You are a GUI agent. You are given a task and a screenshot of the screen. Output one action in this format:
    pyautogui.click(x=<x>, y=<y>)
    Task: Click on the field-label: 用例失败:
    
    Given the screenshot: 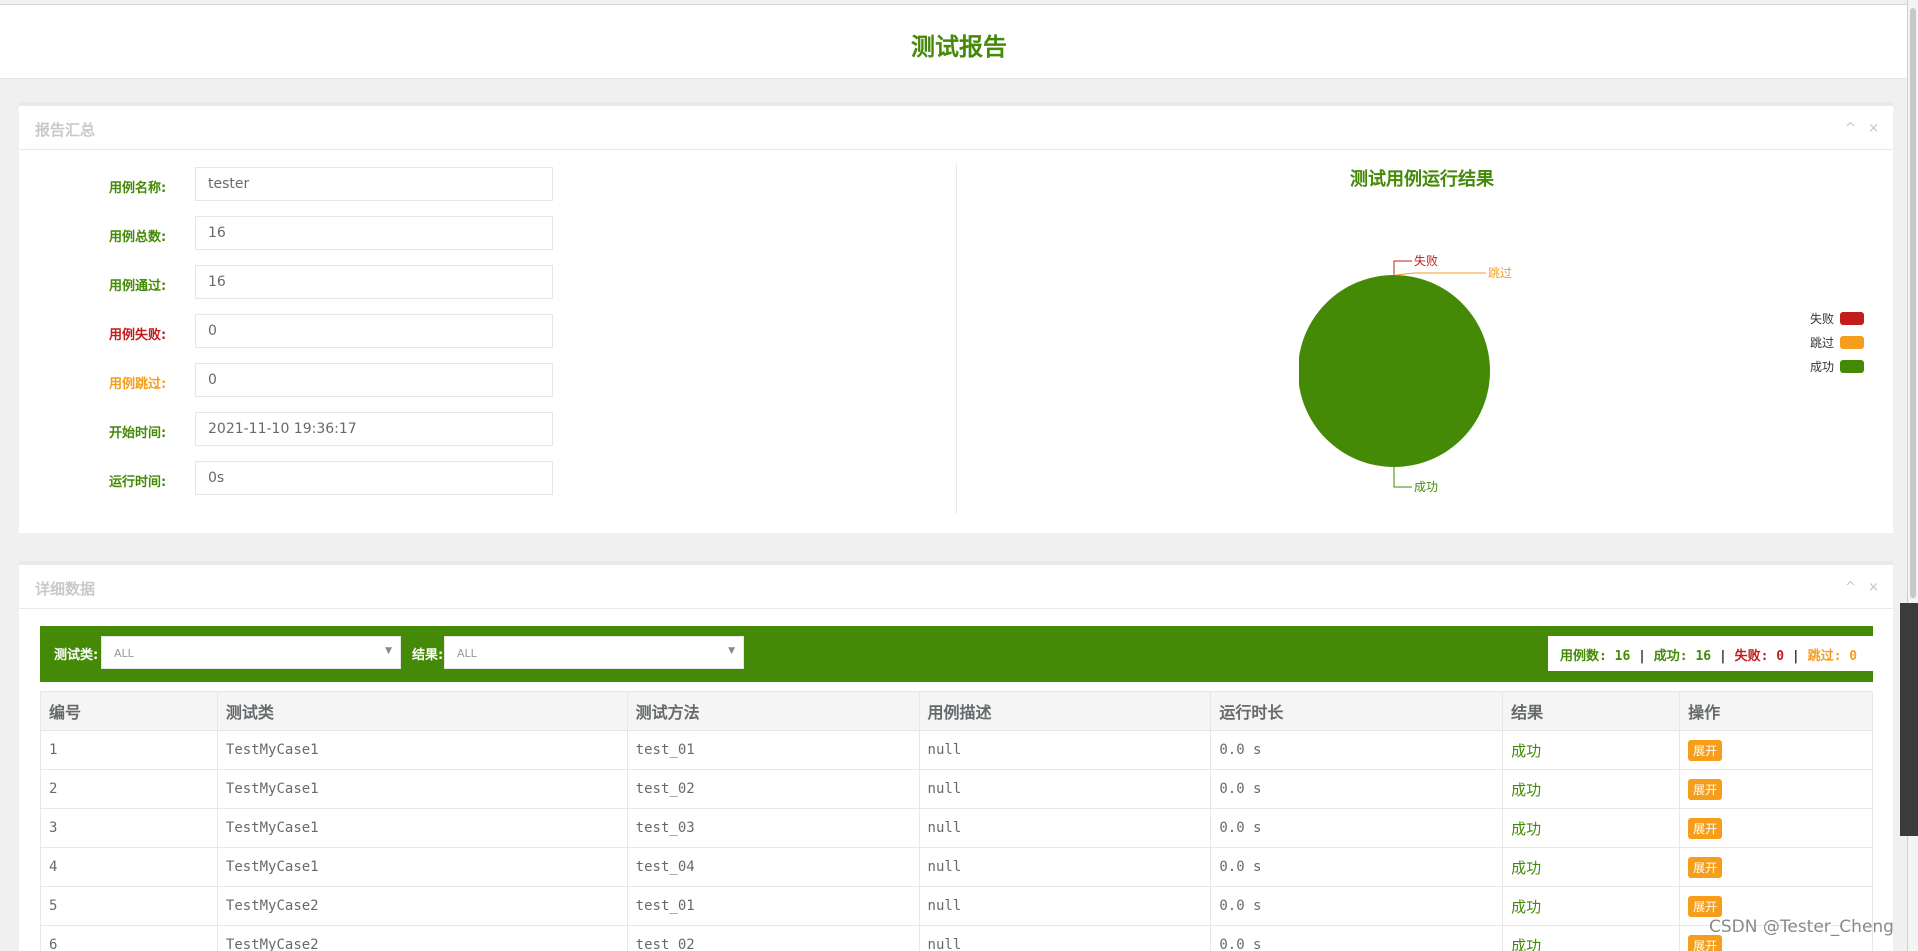 What is the action you would take?
    pyautogui.click(x=138, y=335)
    